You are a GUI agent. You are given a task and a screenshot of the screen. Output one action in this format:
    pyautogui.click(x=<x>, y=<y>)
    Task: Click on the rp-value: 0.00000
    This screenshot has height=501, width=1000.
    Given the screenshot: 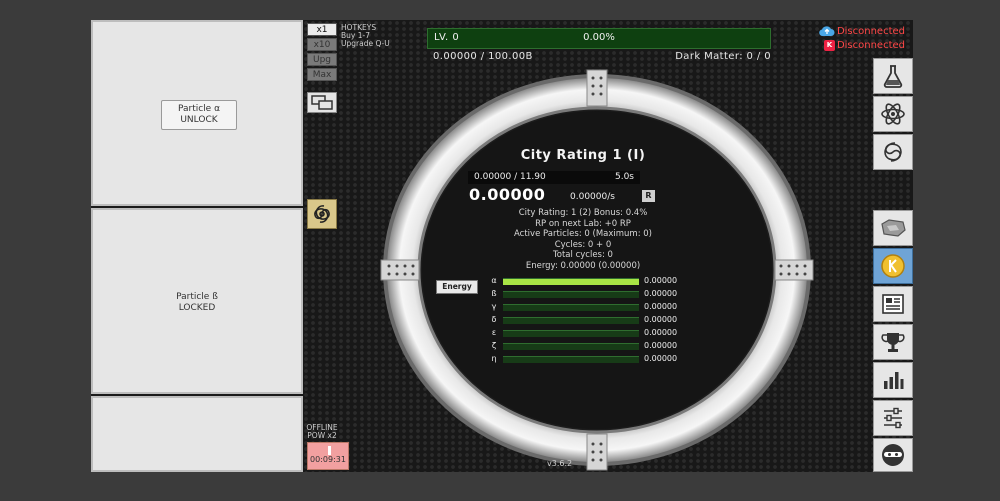 What is the action you would take?
    pyautogui.click(x=507, y=194)
    